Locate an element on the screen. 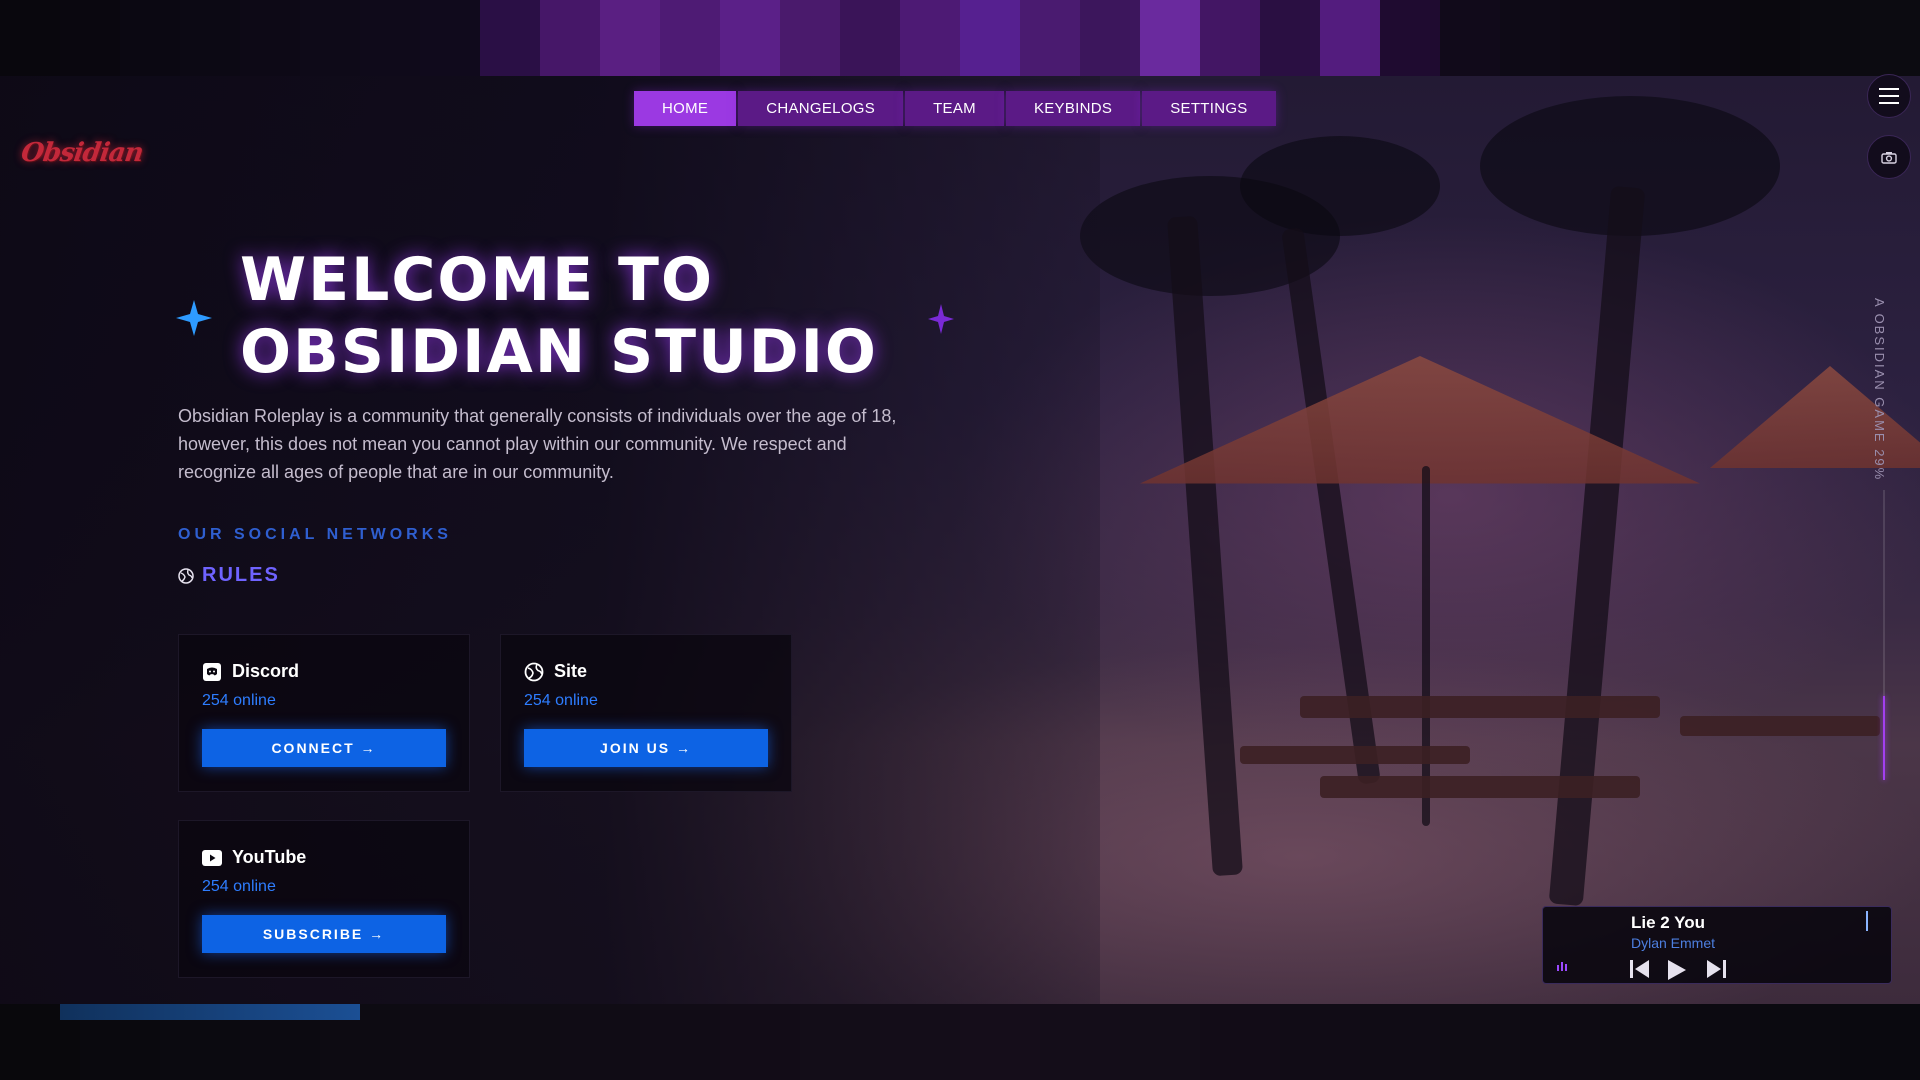 This screenshot has width=1920, height=1080. sparkle-purple-icon is located at coordinates (941, 319).